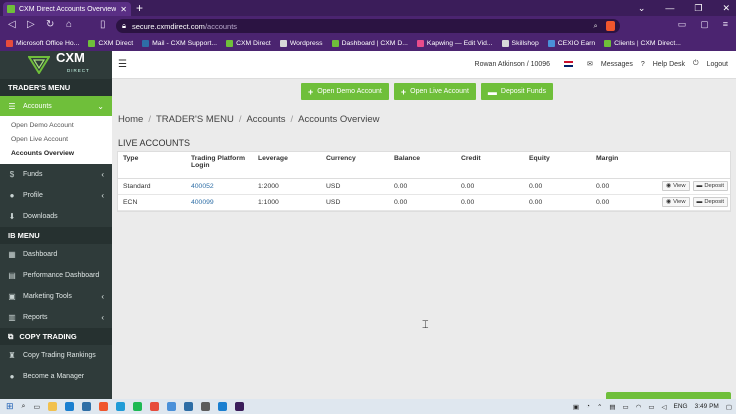 Image resolution: width=736 pixels, height=414 pixels. Describe the element at coordinates (669, 8) in the screenshot. I see `minimize-icon: —` at that location.